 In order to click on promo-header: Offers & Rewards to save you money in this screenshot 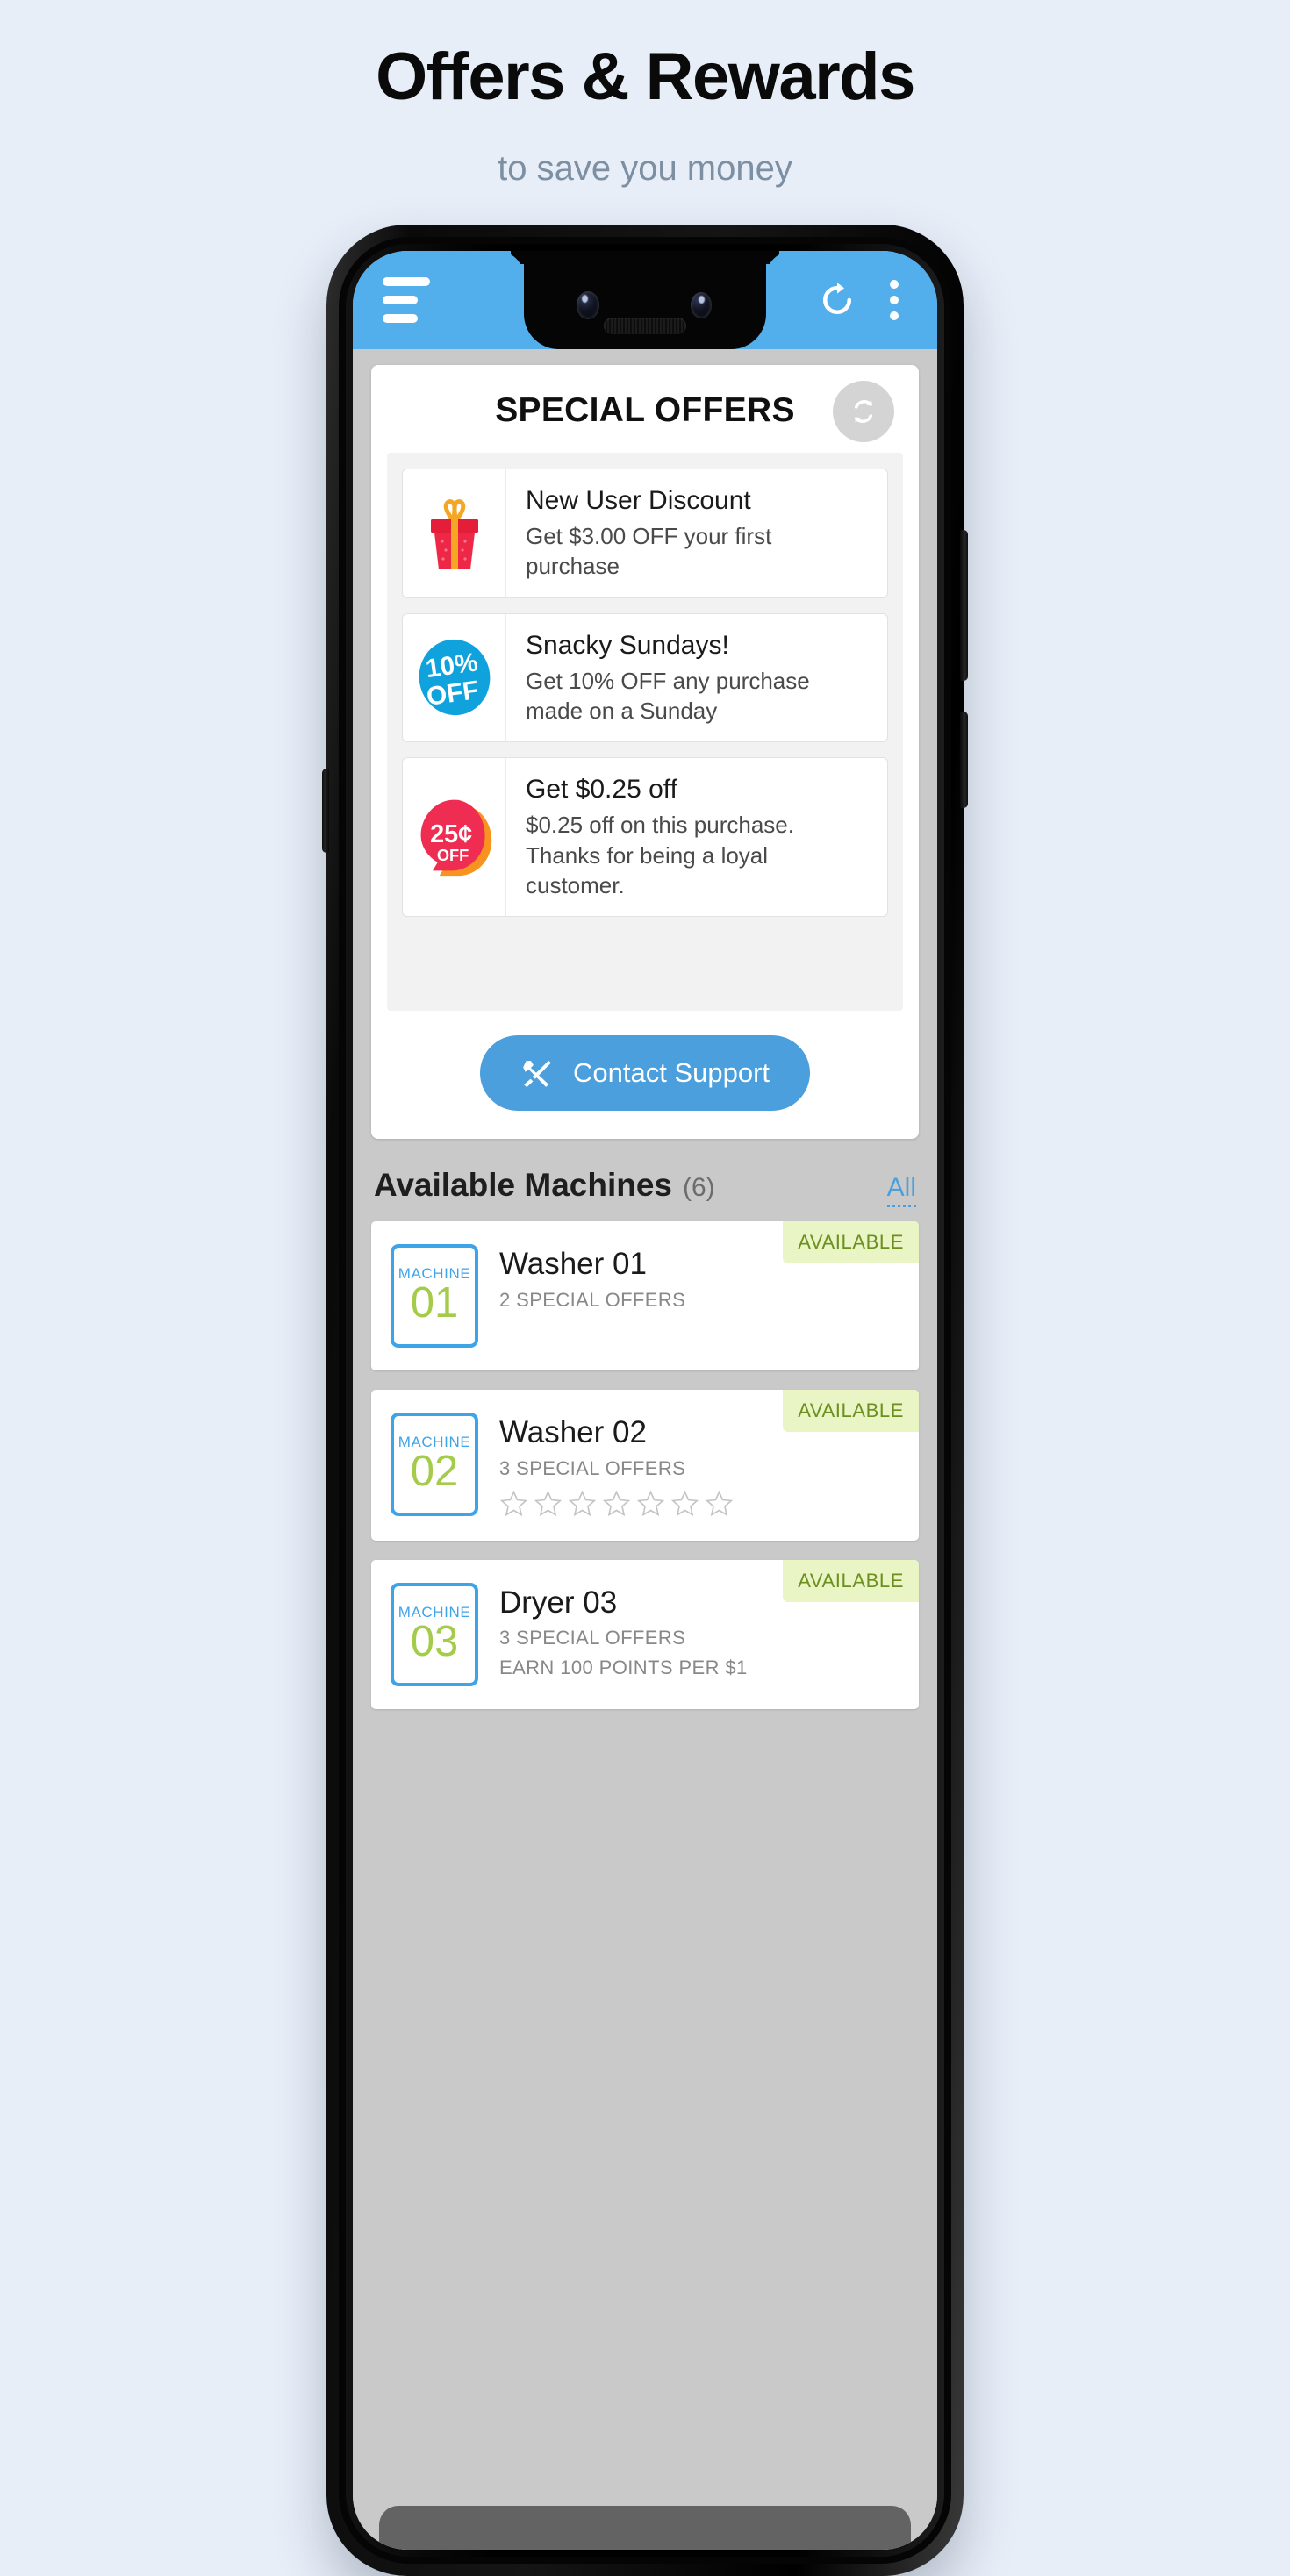, I will do `click(645, 94)`.